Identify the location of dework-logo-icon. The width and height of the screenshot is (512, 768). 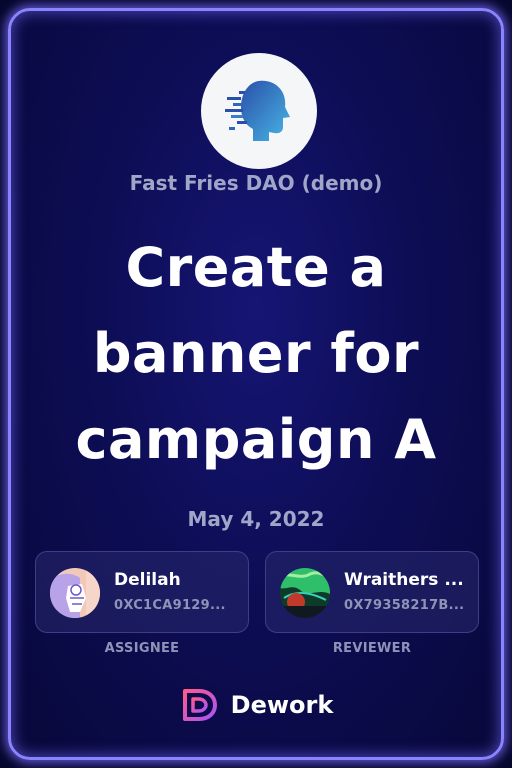
(199, 705).